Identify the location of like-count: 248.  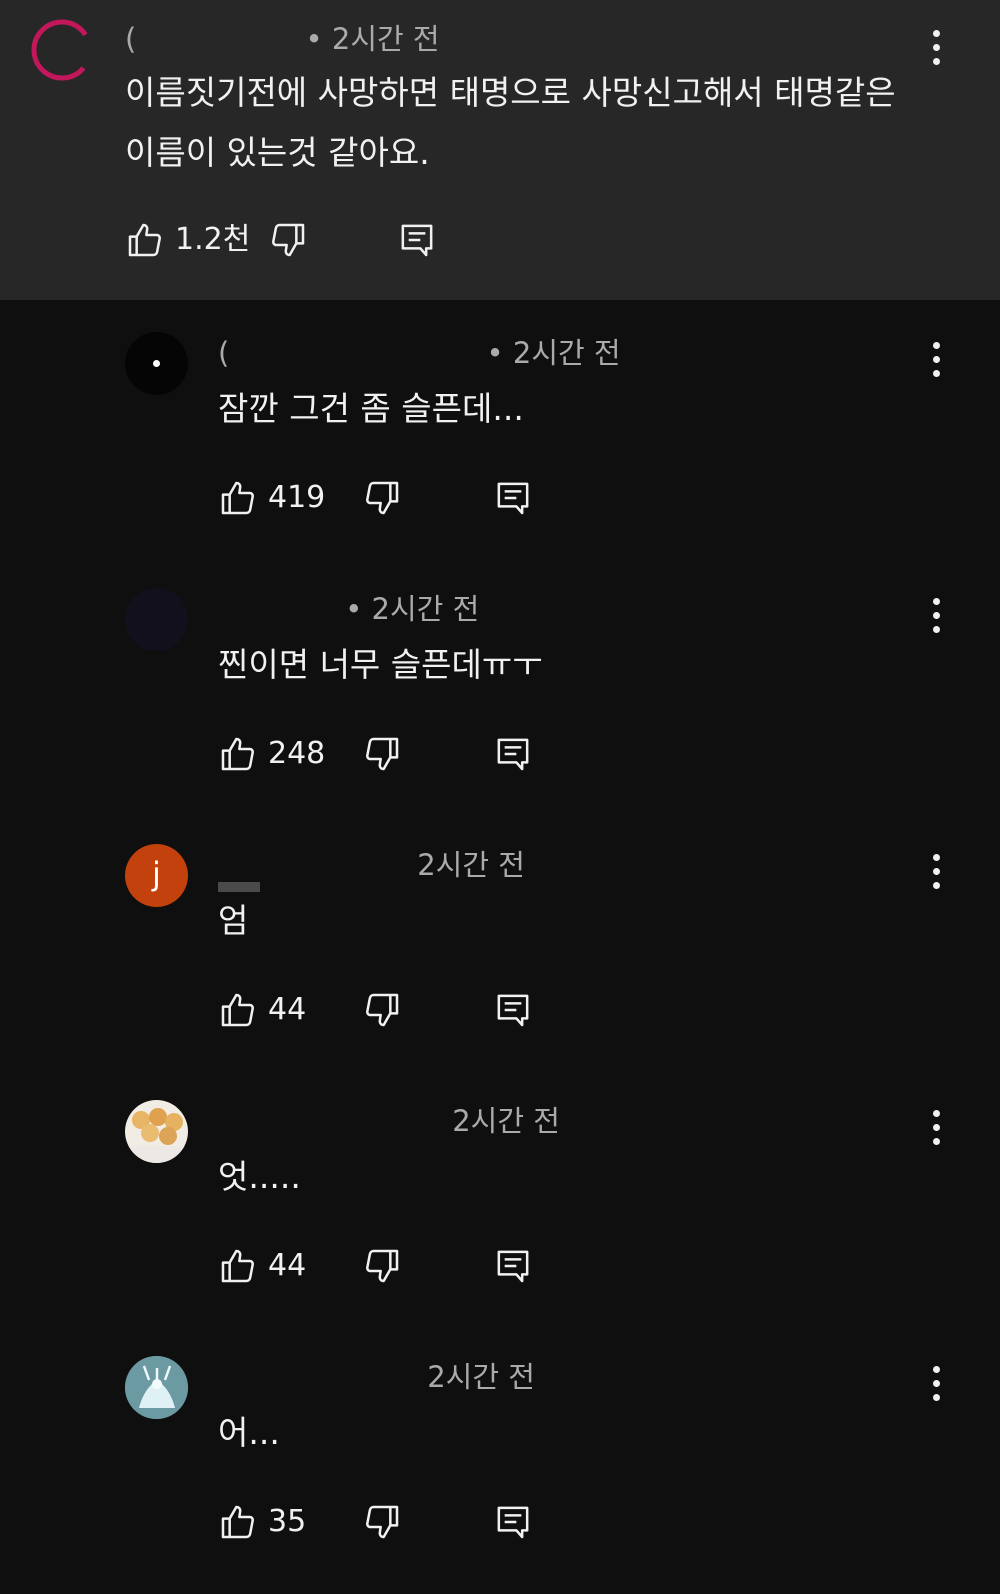
(297, 753).